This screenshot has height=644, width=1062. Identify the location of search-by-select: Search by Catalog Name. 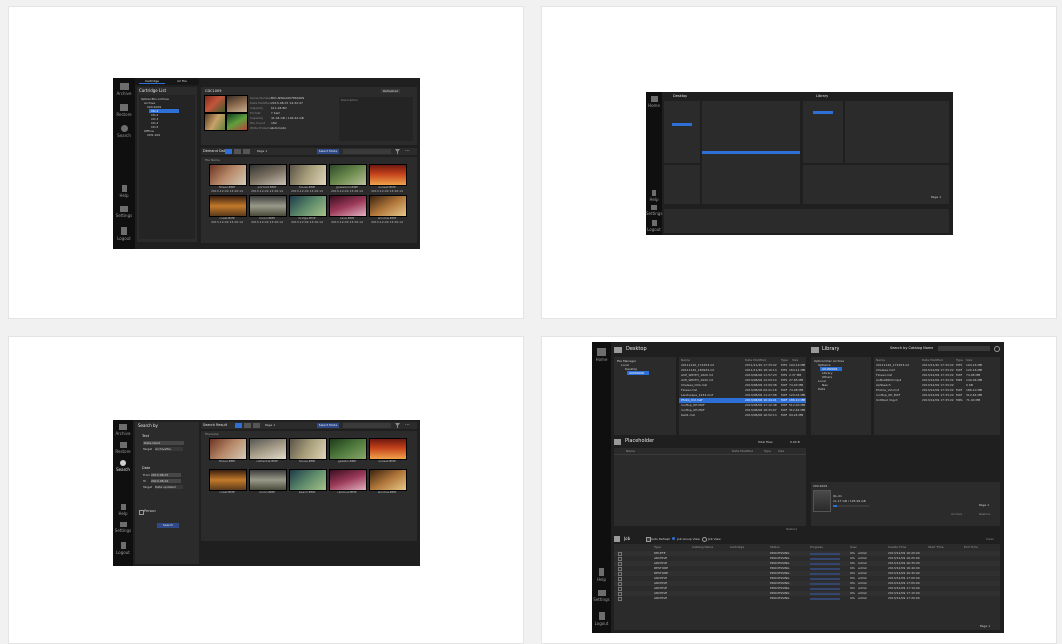
(911, 348).